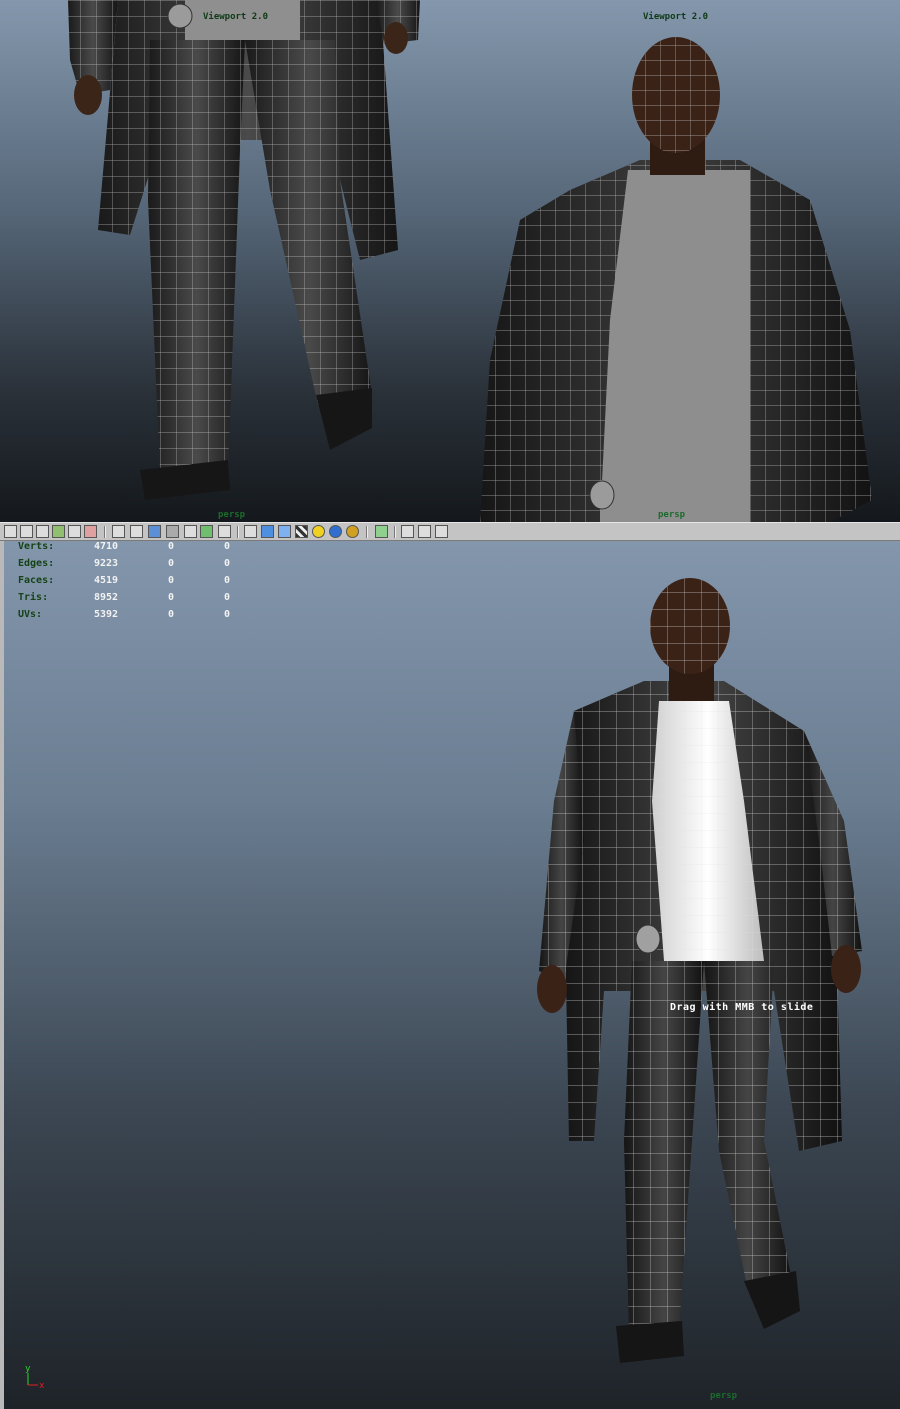 This screenshot has width=900, height=1409. Describe the element at coordinates (36, 580) in the screenshot. I see `hud-label: Faces:` at that location.